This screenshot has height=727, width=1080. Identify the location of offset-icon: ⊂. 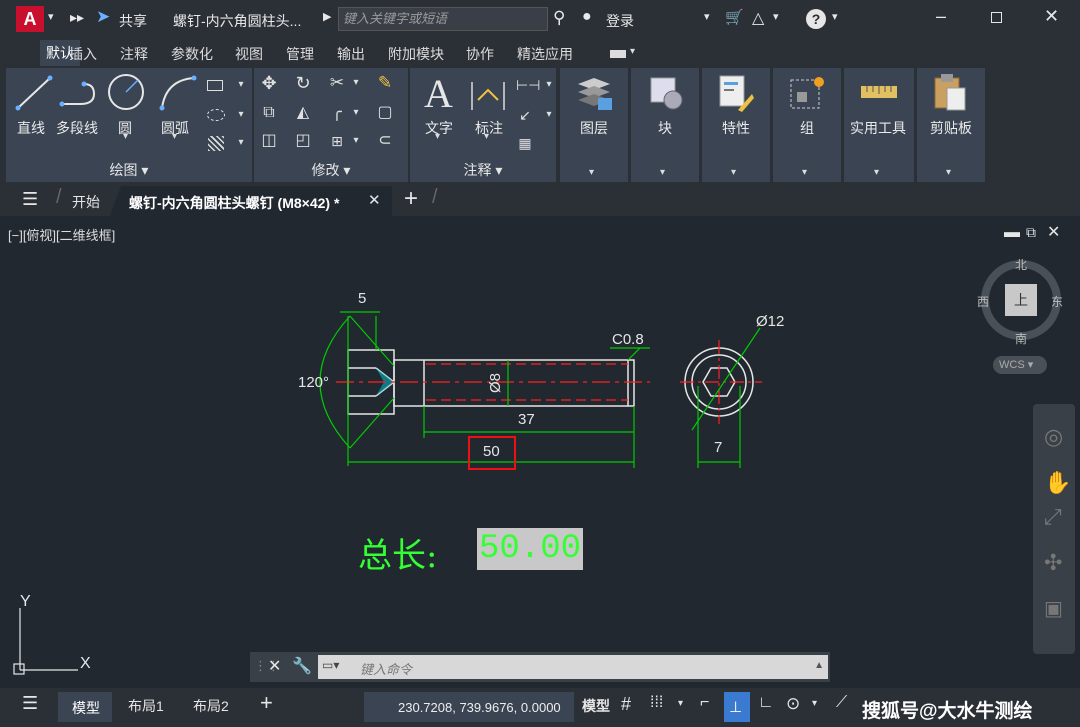
(385, 141).